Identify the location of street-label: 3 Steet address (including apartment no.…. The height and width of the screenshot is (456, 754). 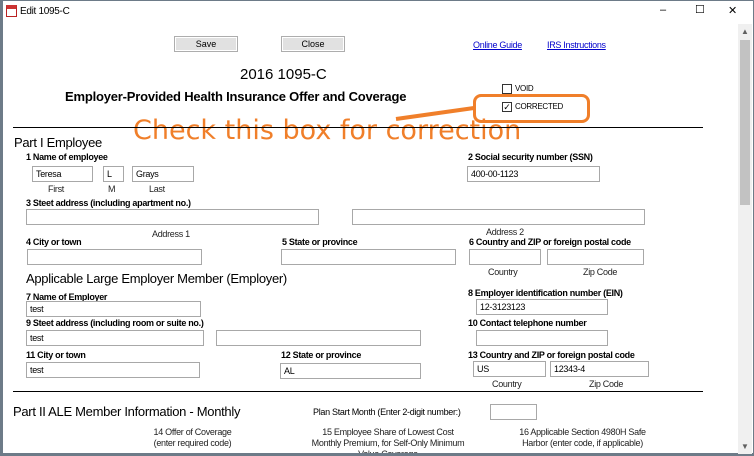
(108, 203).